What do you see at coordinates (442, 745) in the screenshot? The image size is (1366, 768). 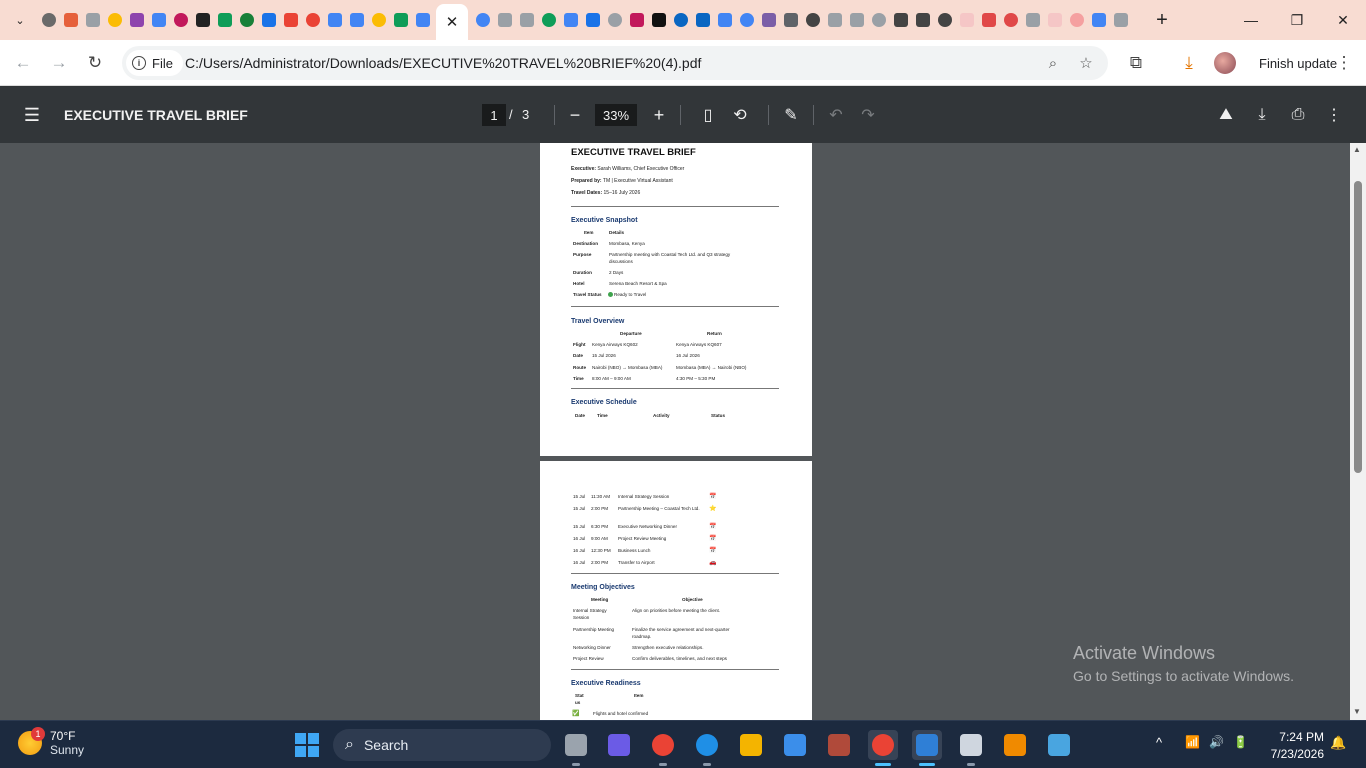 I see `taskbar-search: ⌕ Search` at bounding box center [442, 745].